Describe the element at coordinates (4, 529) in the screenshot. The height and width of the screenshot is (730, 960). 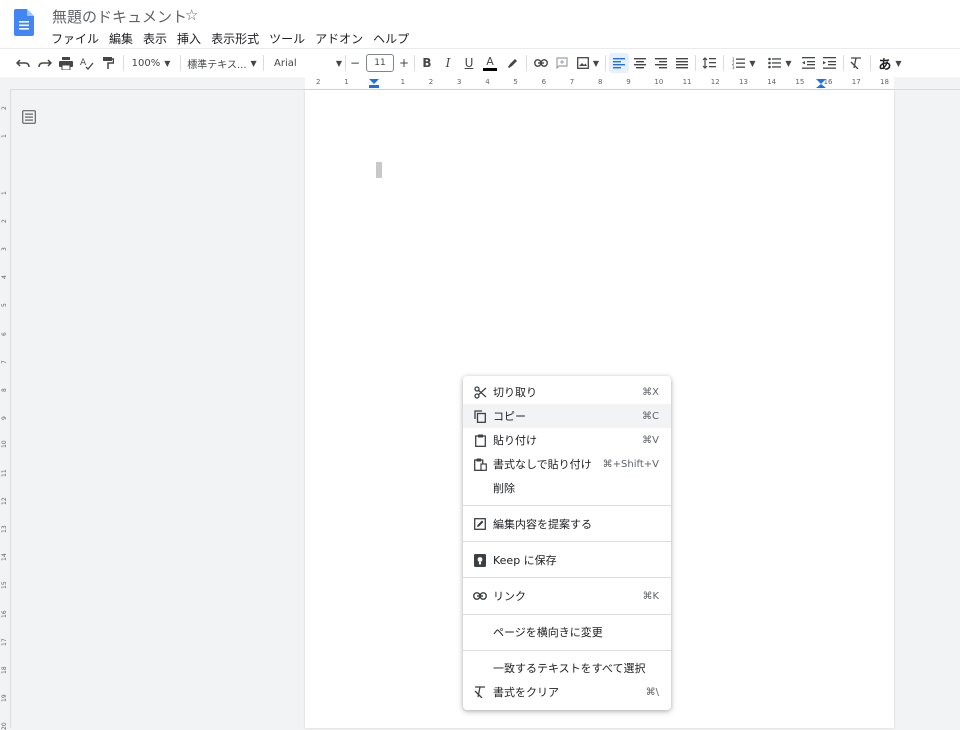
I see `ruler-tick-label: 13` at that location.